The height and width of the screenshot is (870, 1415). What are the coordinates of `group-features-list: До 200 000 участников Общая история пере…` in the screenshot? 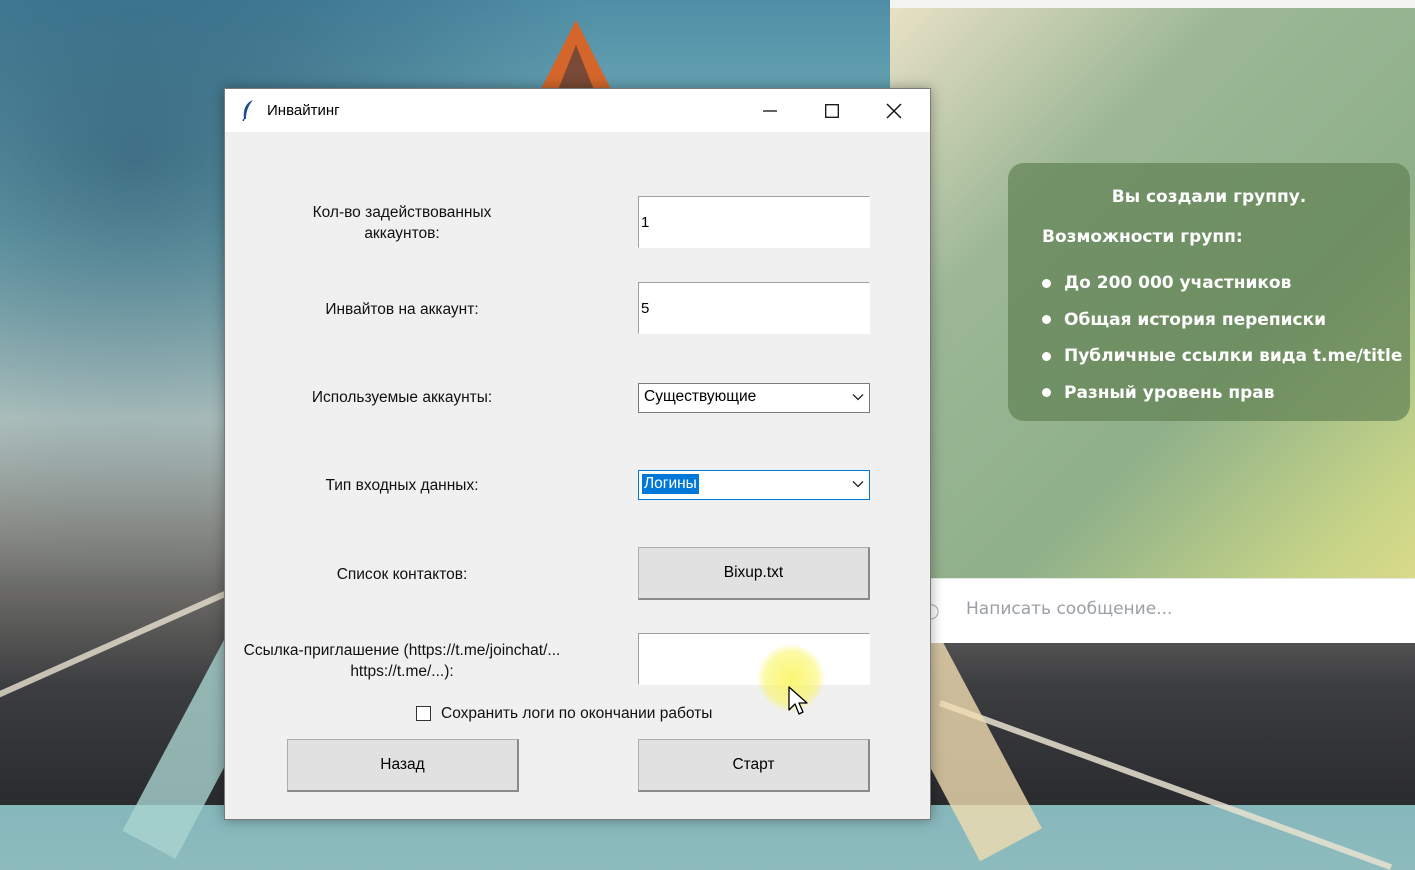 It's located at (1222, 338).